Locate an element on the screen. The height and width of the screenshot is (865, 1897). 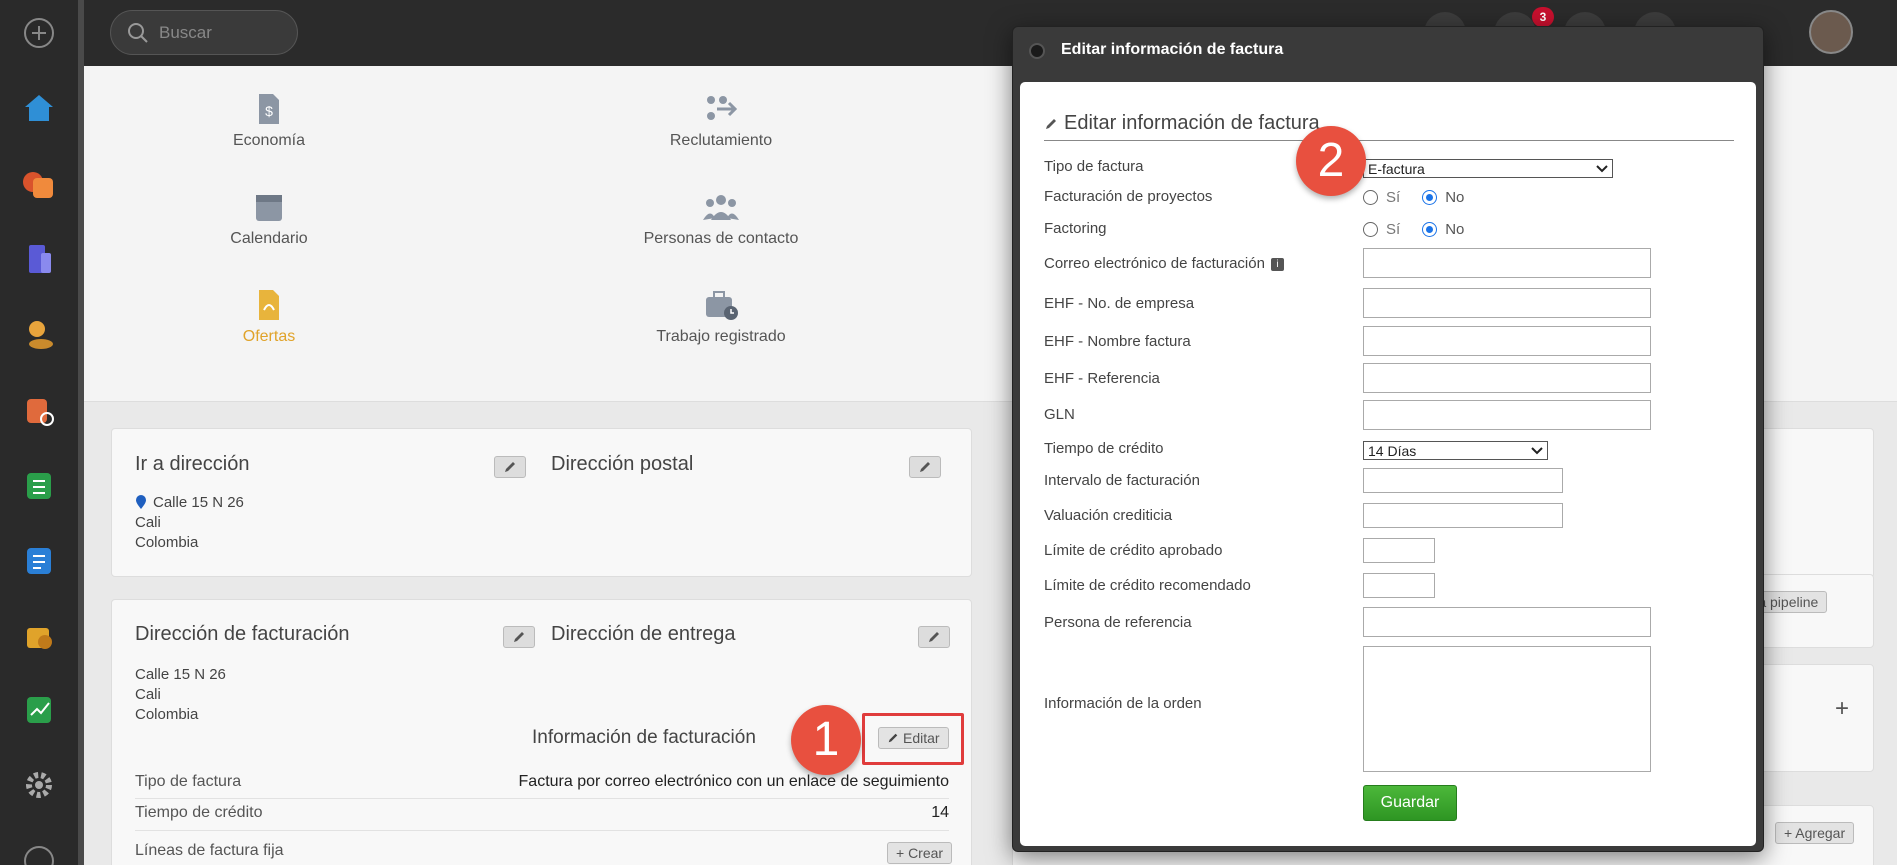
contacts-app-icon is located at coordinates (39, 334).